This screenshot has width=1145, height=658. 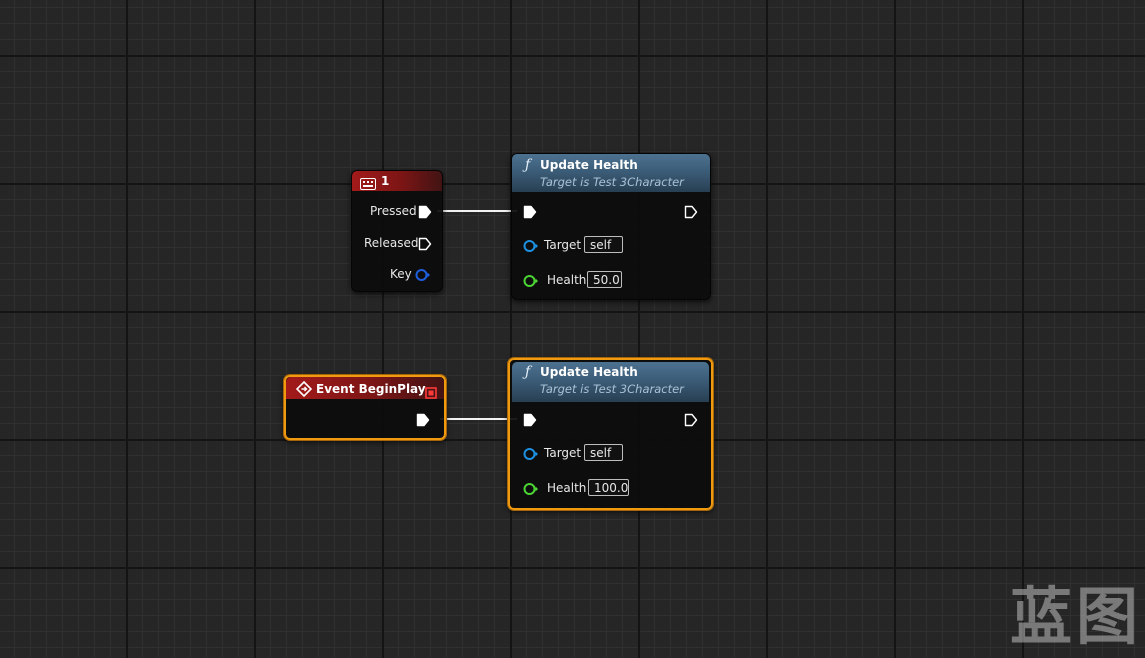 What do you see at coordinates (425, 213) in the screenshot?
I see `exec-out-pin-pressed` at bounding box center [425, 213].